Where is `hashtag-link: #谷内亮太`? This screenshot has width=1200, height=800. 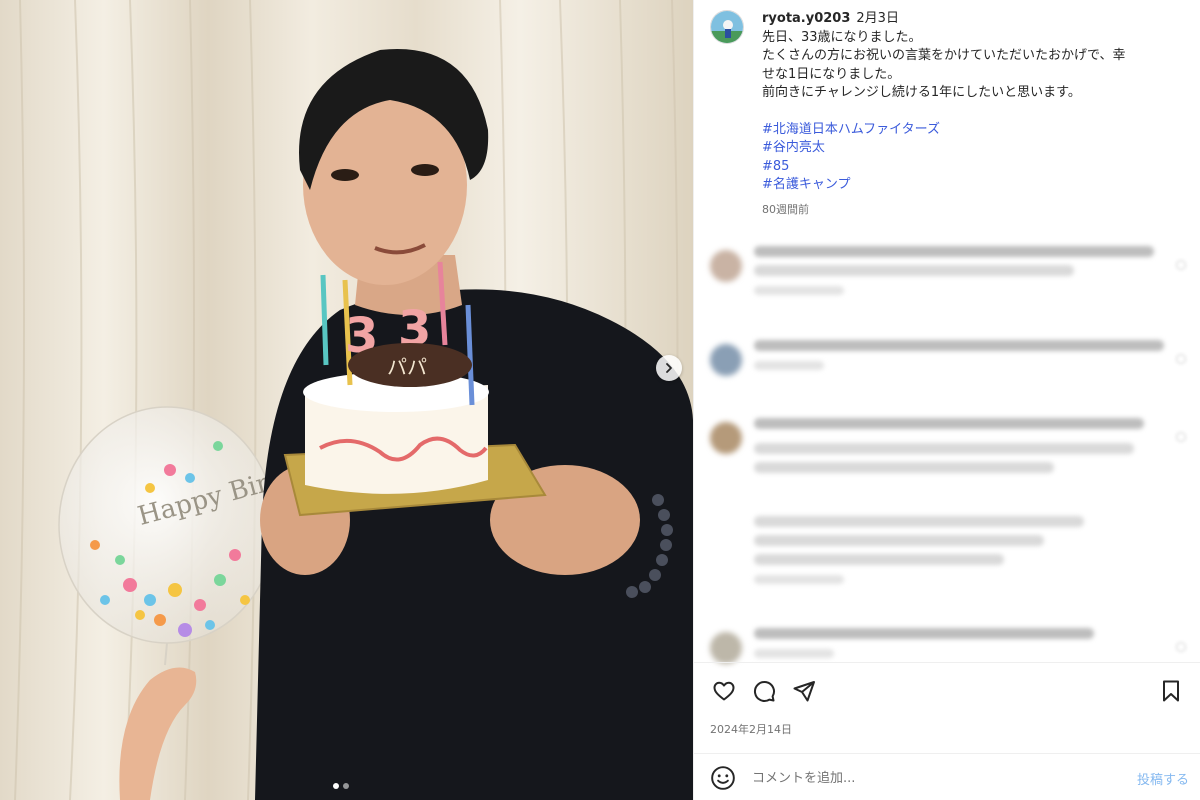
hashtag-link: #谷内亮太 is located at coordinates (976, 148).